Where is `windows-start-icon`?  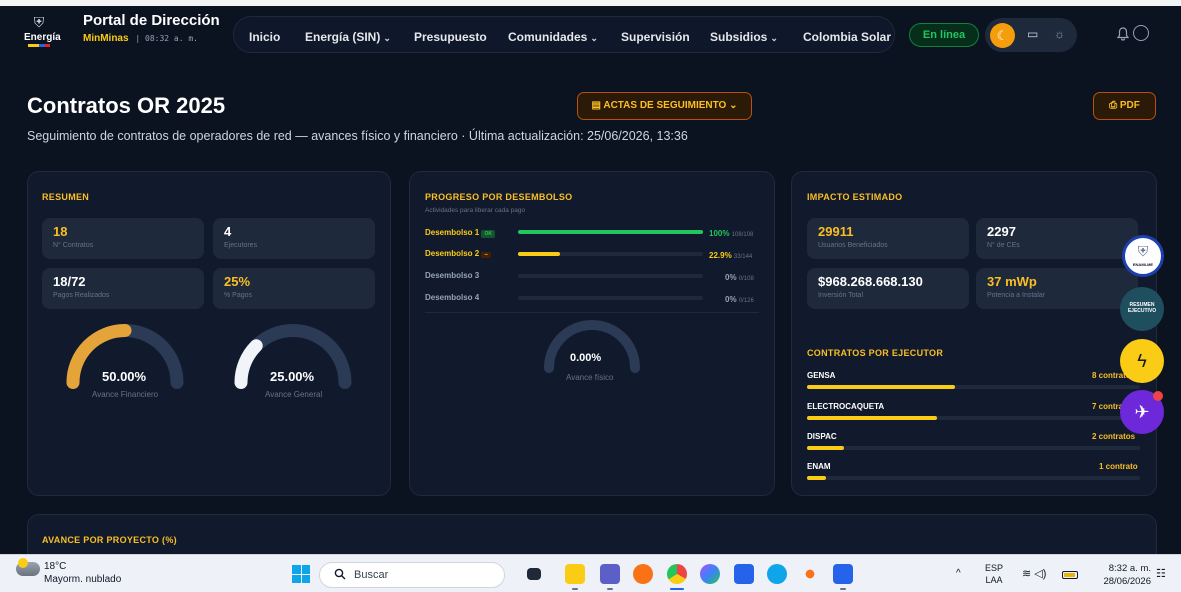 windows-start-icon is located at coordinates (301, 574).